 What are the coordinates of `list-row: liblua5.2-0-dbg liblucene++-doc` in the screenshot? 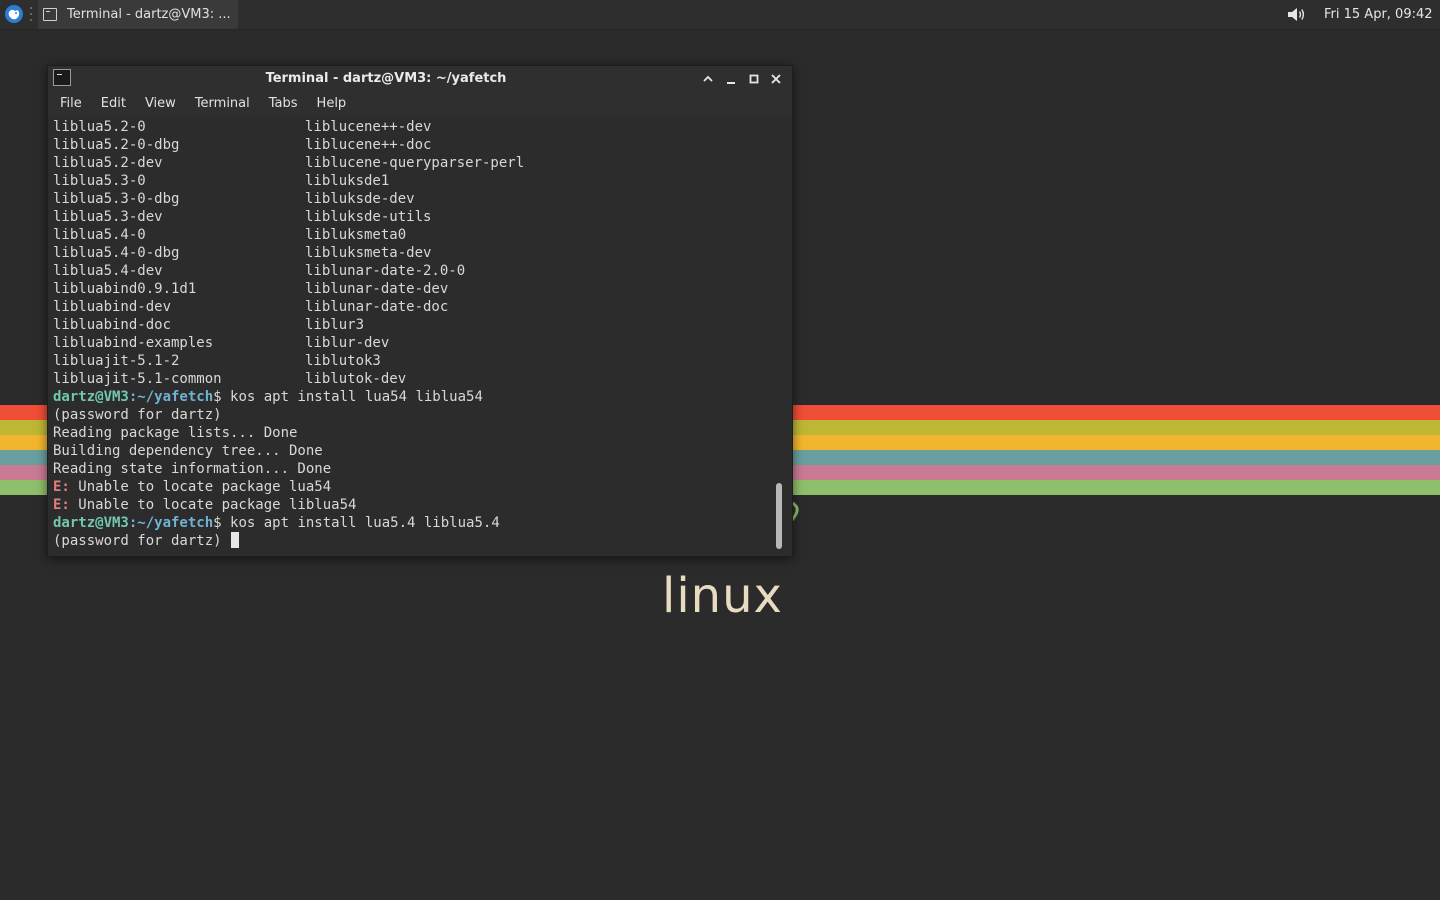 It's located at (242, 145).